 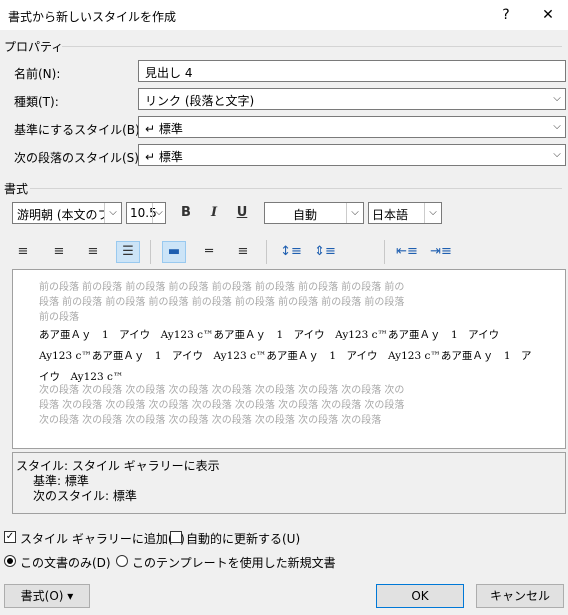 I want to click on style-description: スタイル: スタイル ギャラリーに表示 基準: 標準 次のスタイル: 標準, so click(x=289, y=483).